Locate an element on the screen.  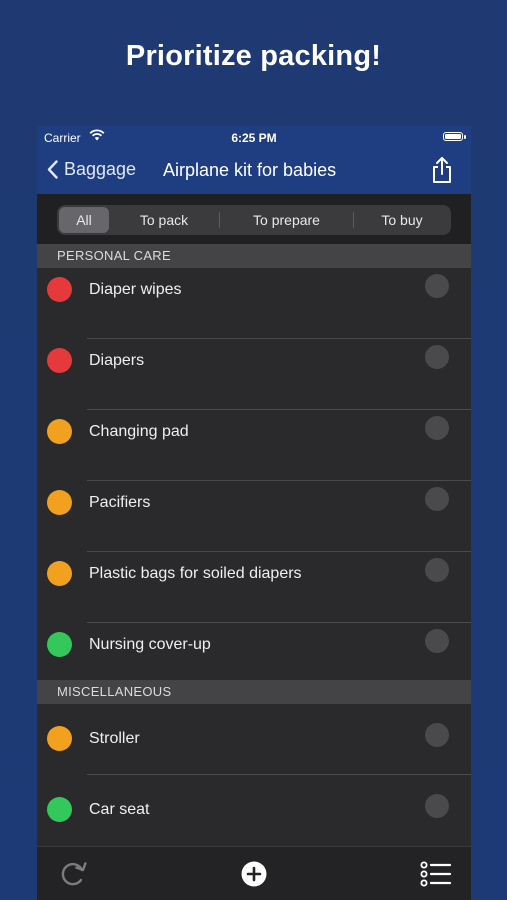
item-label: Pacifiers is located at coordinates (120, 502).